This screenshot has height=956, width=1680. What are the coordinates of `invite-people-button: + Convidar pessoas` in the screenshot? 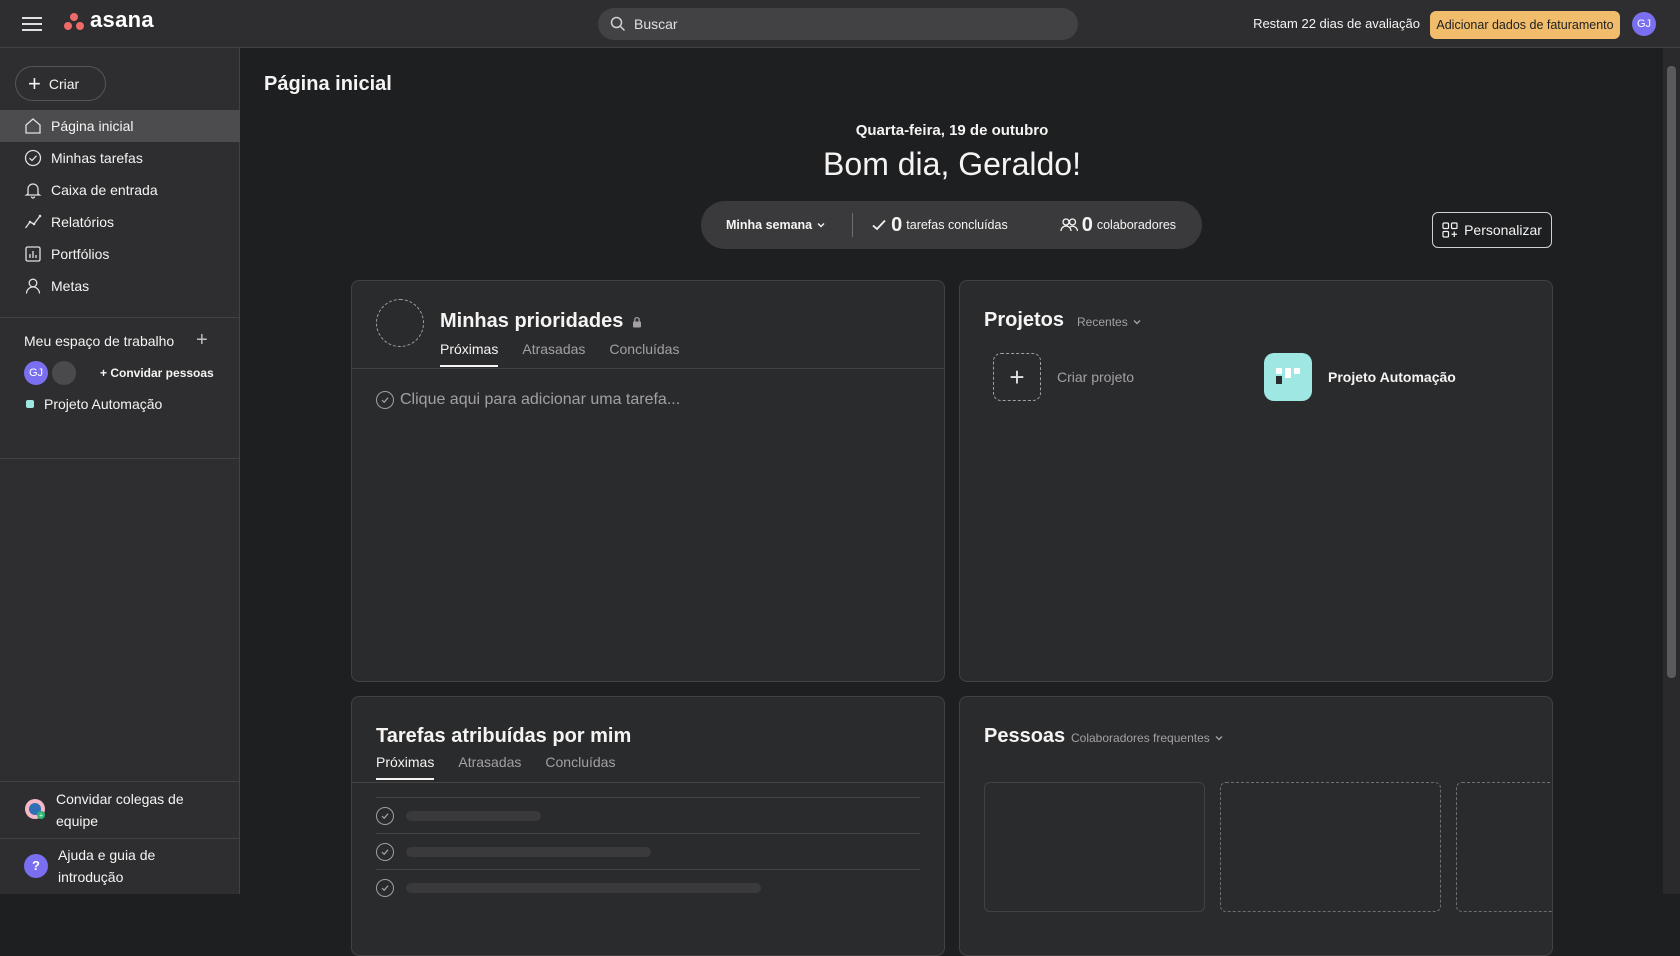 It's located at (157, 373).